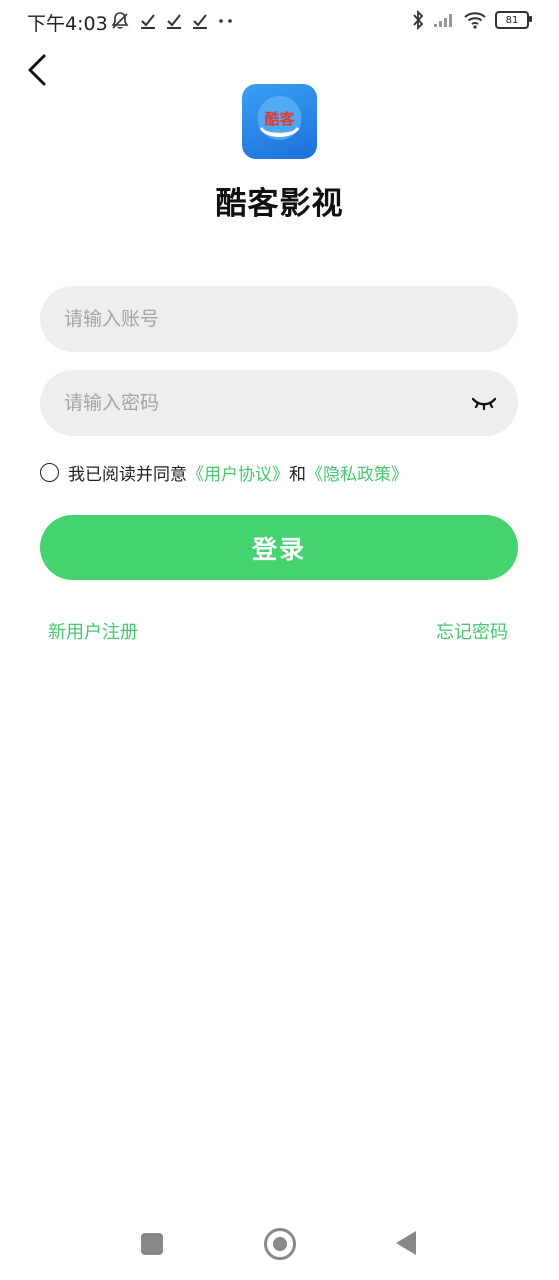  I want to click on mute-bell-icon, so click(120, 20).